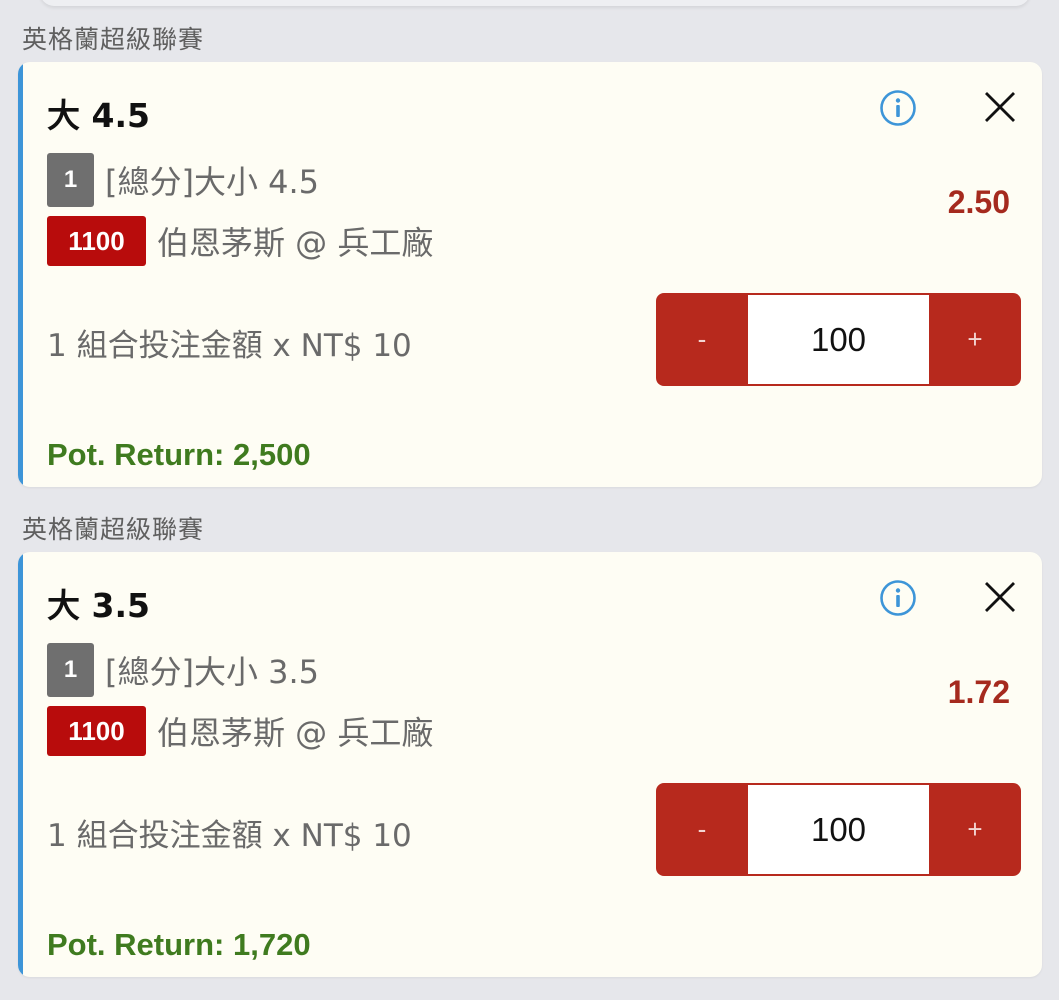 The width and height of the screenshot is (1059, 1000). I want to click on market-name: [總分]大小 3.5, so click(212, 672).